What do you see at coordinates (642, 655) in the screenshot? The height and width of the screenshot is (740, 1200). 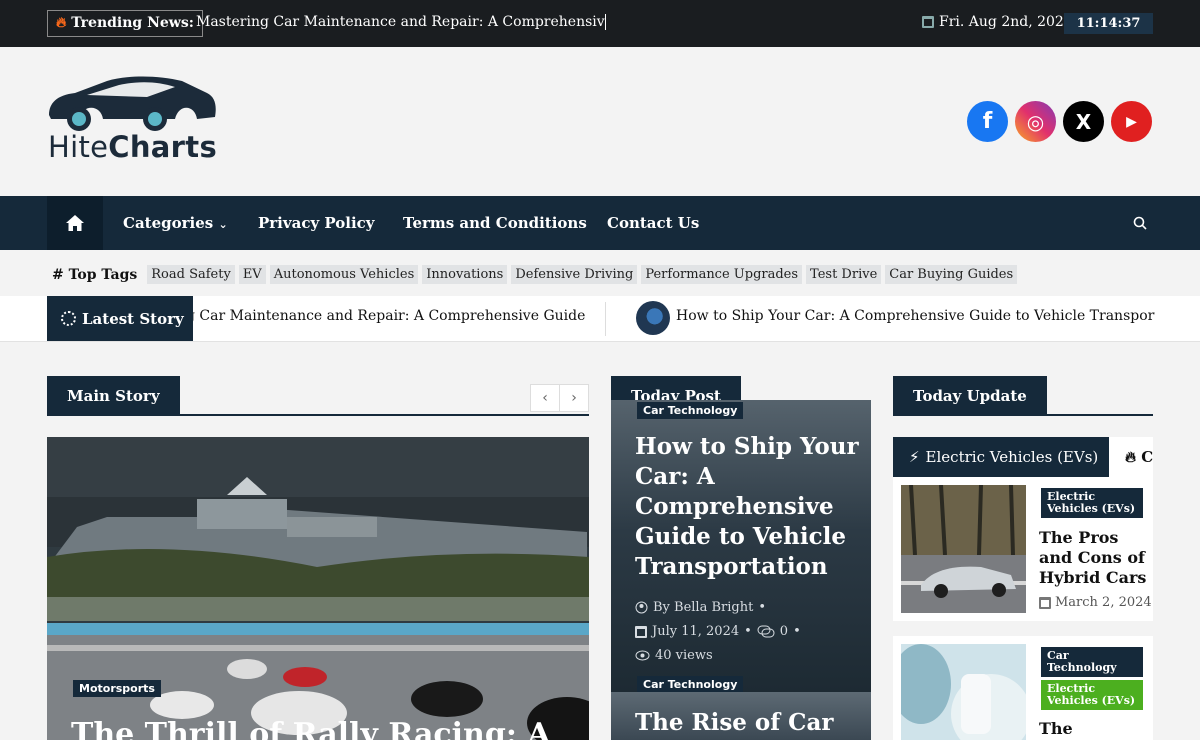 I see `eye-icon` at bounding box center [642, 655].